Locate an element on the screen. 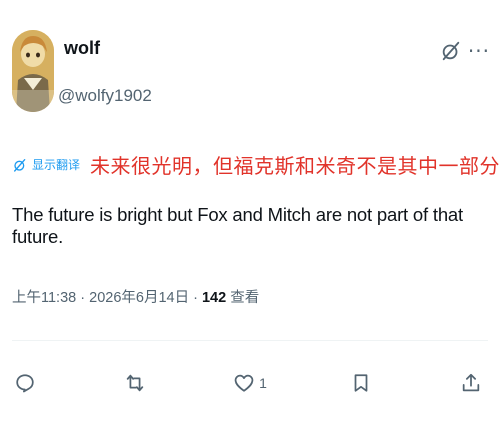  like-button: 1 is located at coordinates (250, 383).